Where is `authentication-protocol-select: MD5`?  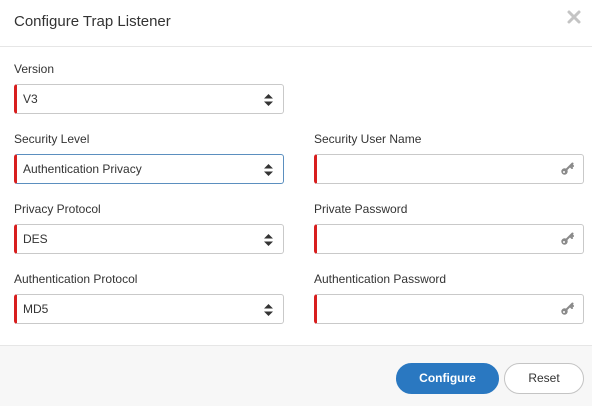 authentication-protocol-select: MD5 is located at coordinates (149, 309).